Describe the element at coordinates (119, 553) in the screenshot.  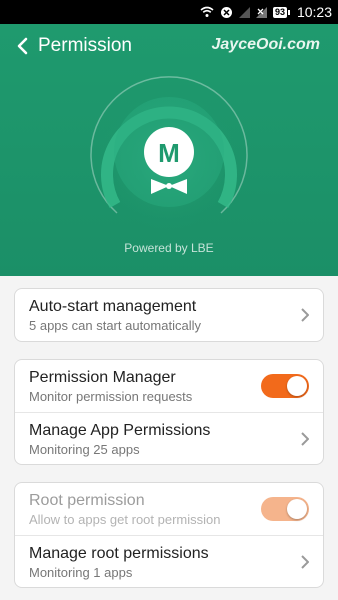
I see `manage-root-permissions-title: Manage root permissions` at that location.